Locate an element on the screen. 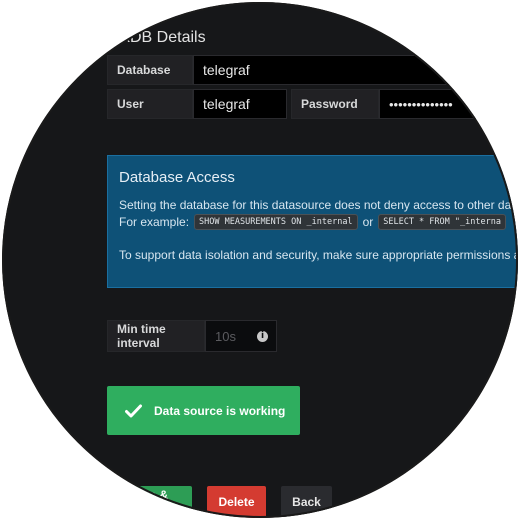 This screenshot has height=520, width=520. status-text: Data source is working is located at coordinates (220, 410).